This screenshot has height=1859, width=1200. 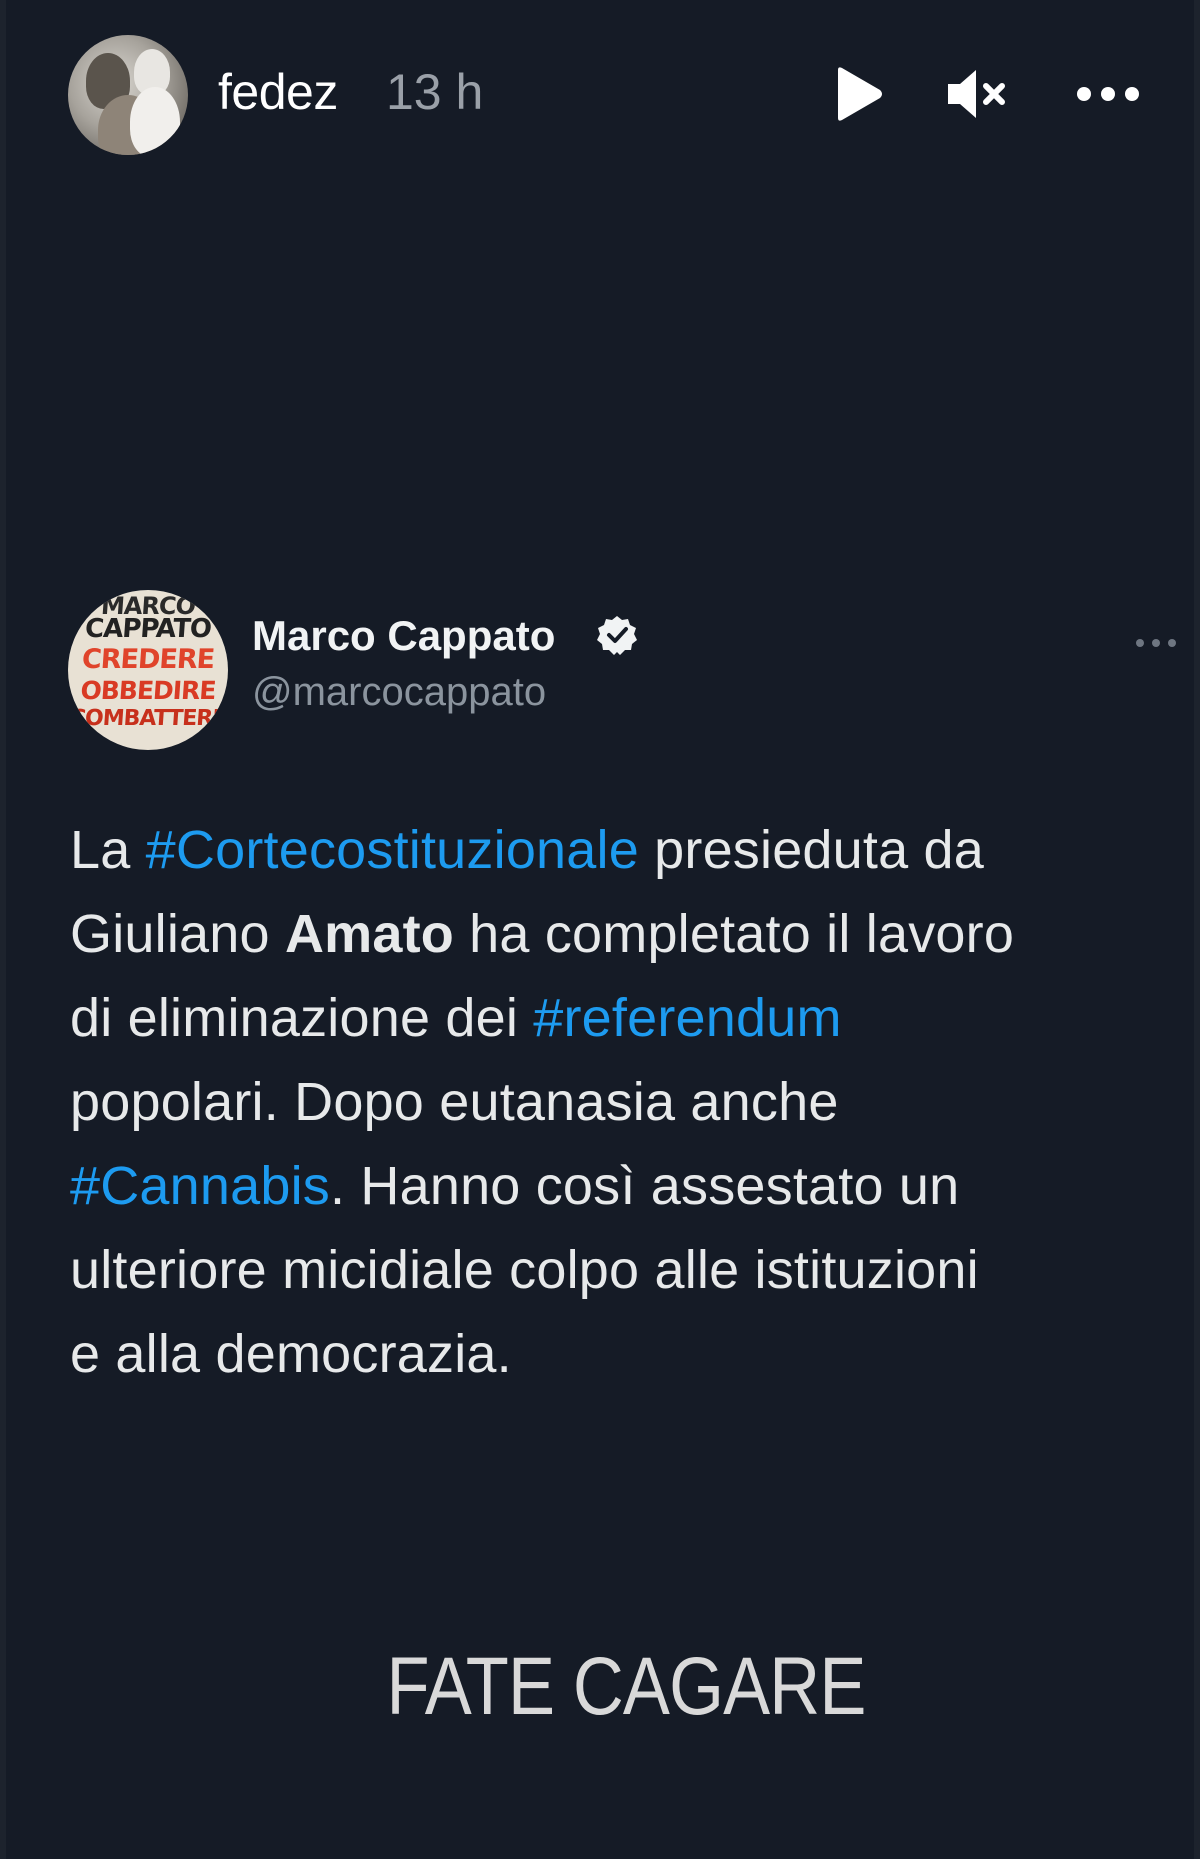 I want to click on avatar-poster-text: CAPPATO, so click(x=148, y=629).